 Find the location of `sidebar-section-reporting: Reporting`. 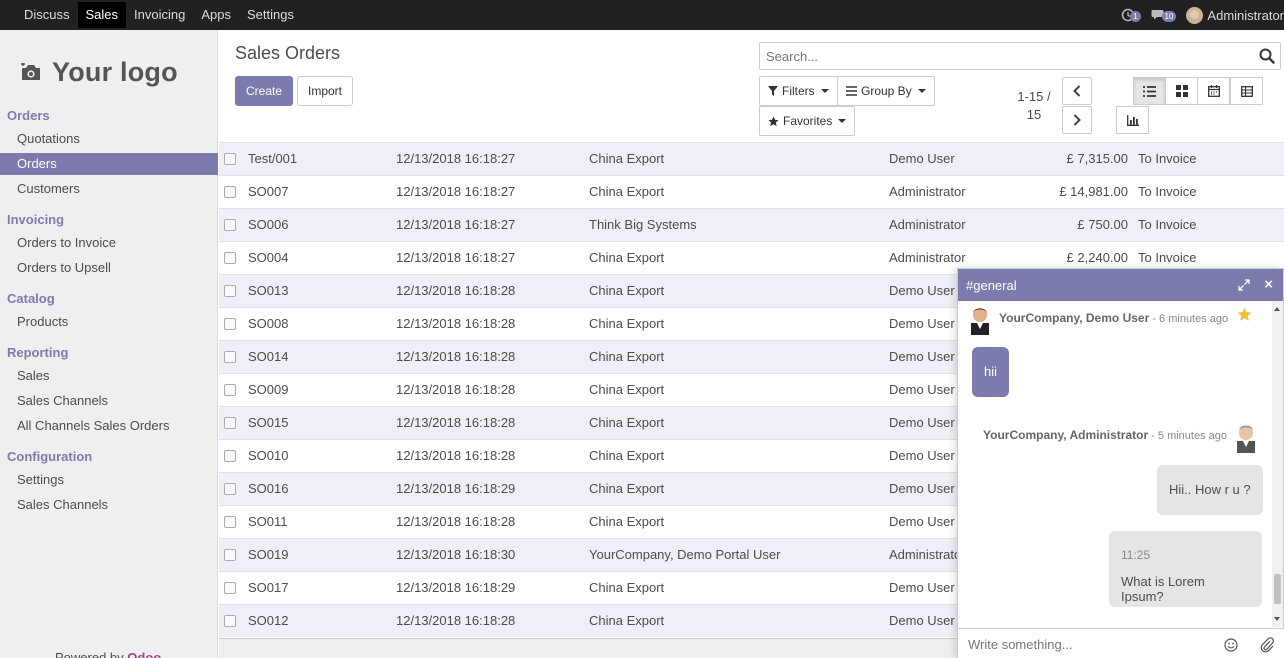

sidebar-section-reporting: Reporting is located at coordinates (37, 352).